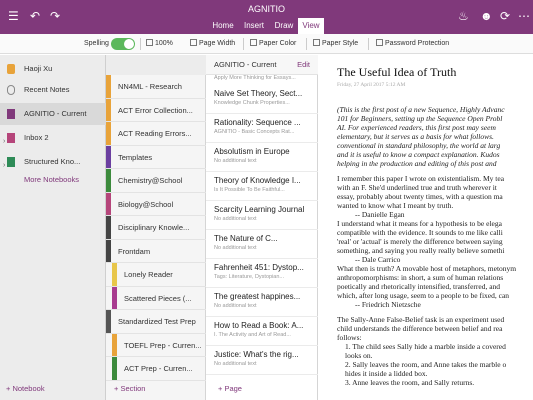 The height and width of the screenshot is (400, 533). Describe the element at coordinates (135, 157) in the screenshot. I see `section-label: Templates` at that location.